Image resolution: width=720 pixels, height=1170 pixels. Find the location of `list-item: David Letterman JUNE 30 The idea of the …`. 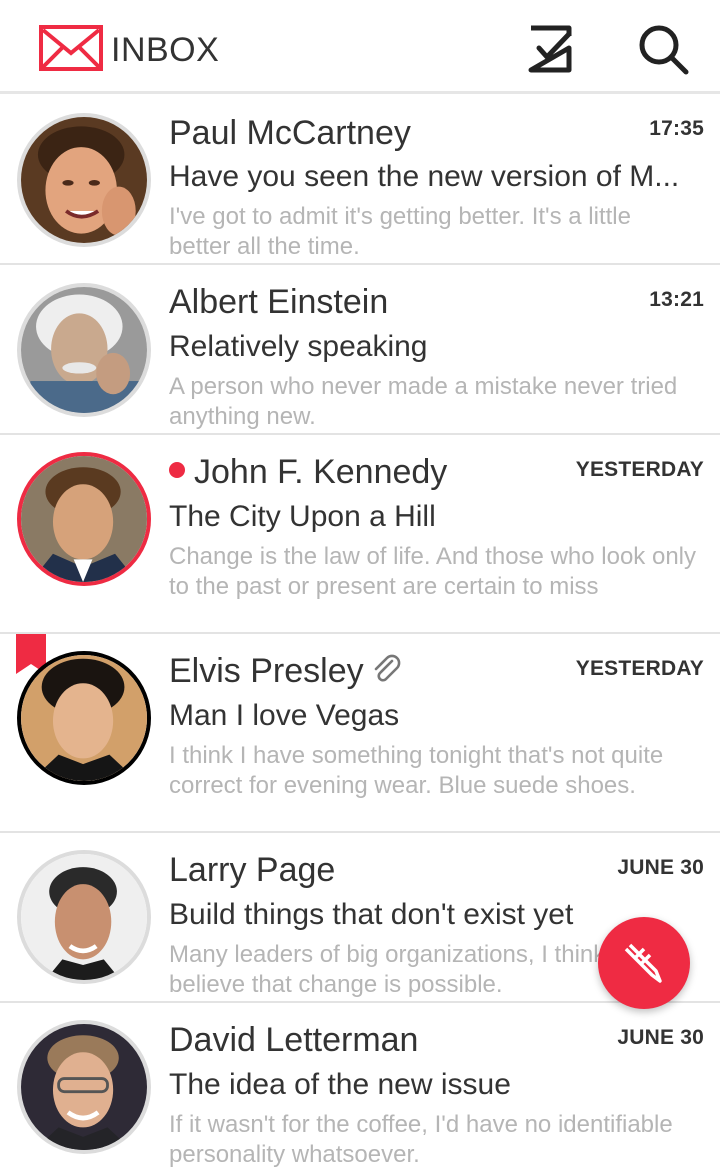

list-item: David Letterman JUNE 30 The idea of the … is located at coordinates (360, 1085).